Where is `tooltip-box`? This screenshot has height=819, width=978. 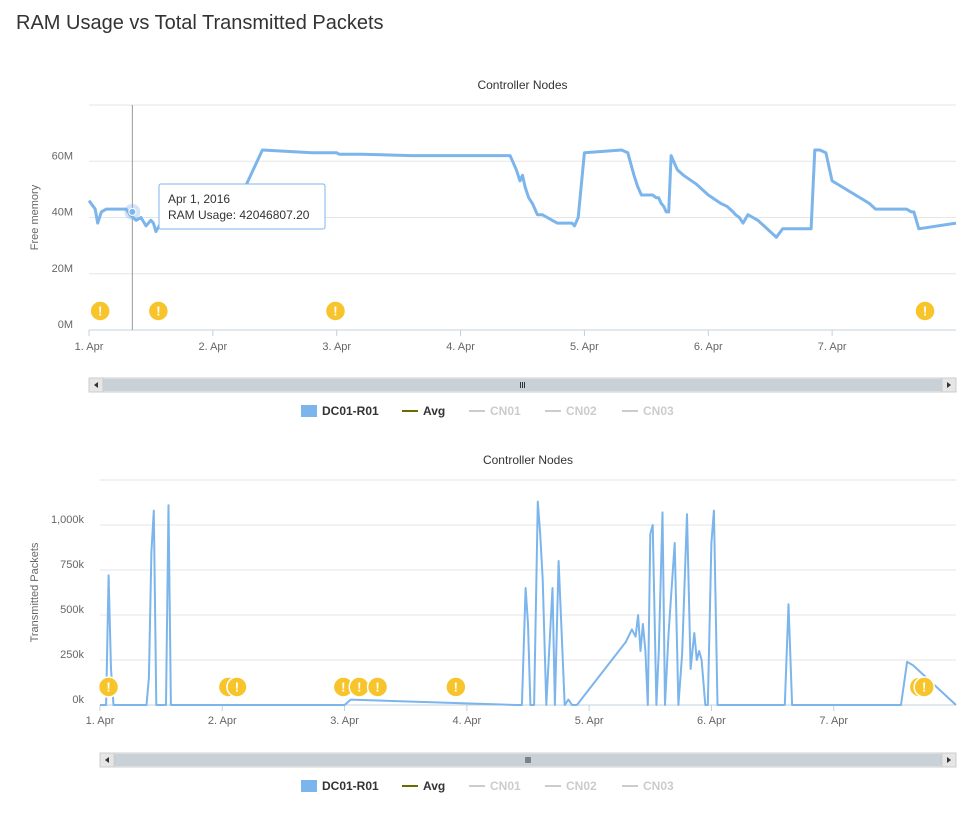 tooltip-box is located at coordinates (242, 206).